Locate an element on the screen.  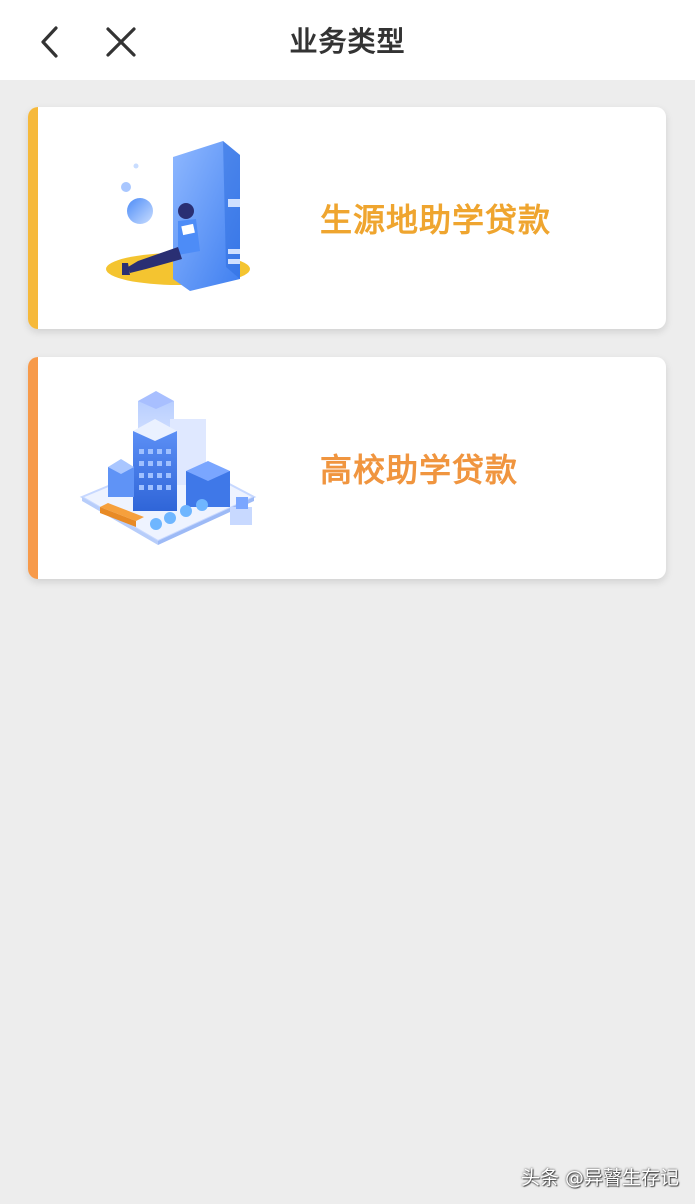
watermark: 头条 @异瞽生存记 is located at coordinates (599, 1178).